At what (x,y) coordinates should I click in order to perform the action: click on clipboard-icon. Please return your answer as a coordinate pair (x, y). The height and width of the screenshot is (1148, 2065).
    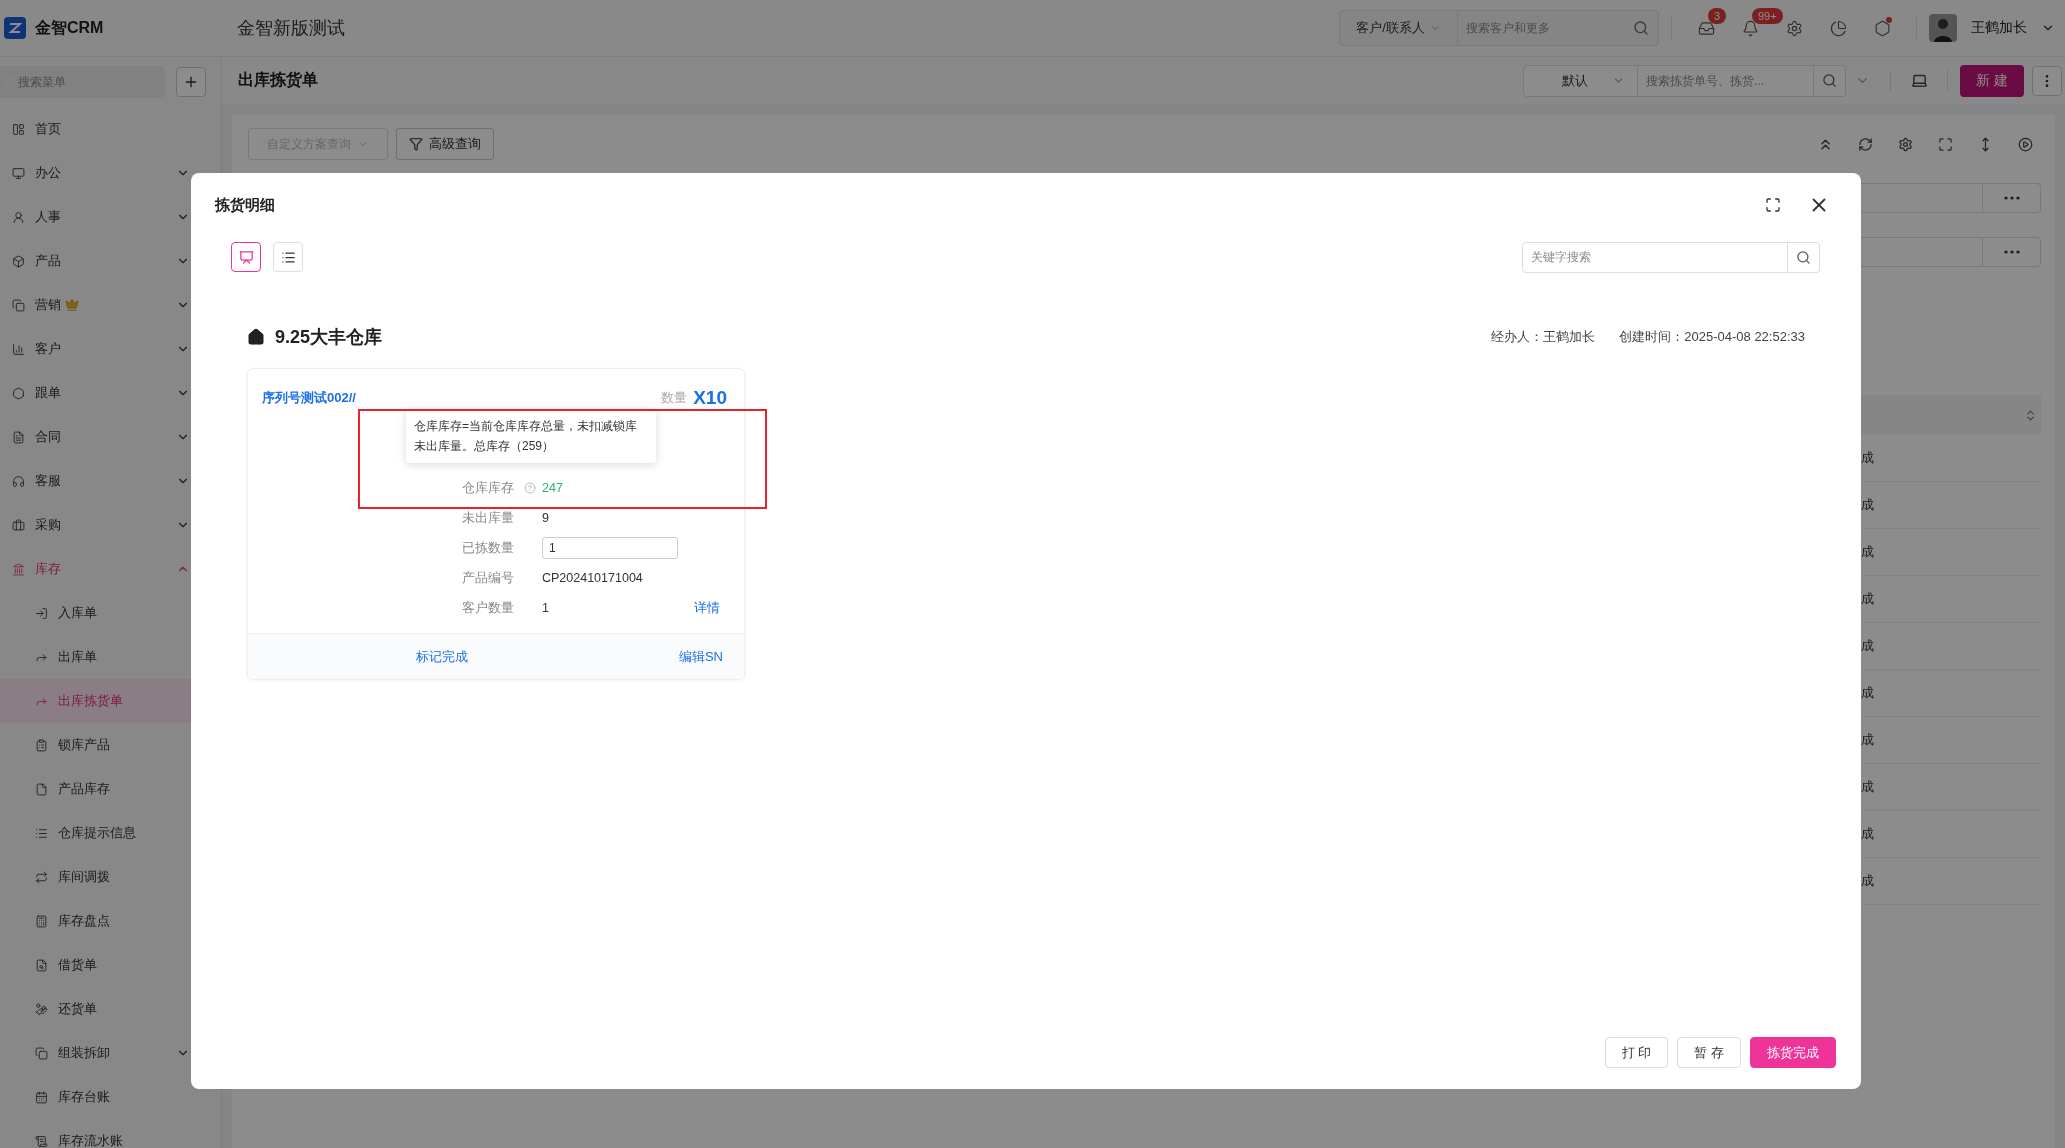
    Looking at the image, I should click on (41, 745).